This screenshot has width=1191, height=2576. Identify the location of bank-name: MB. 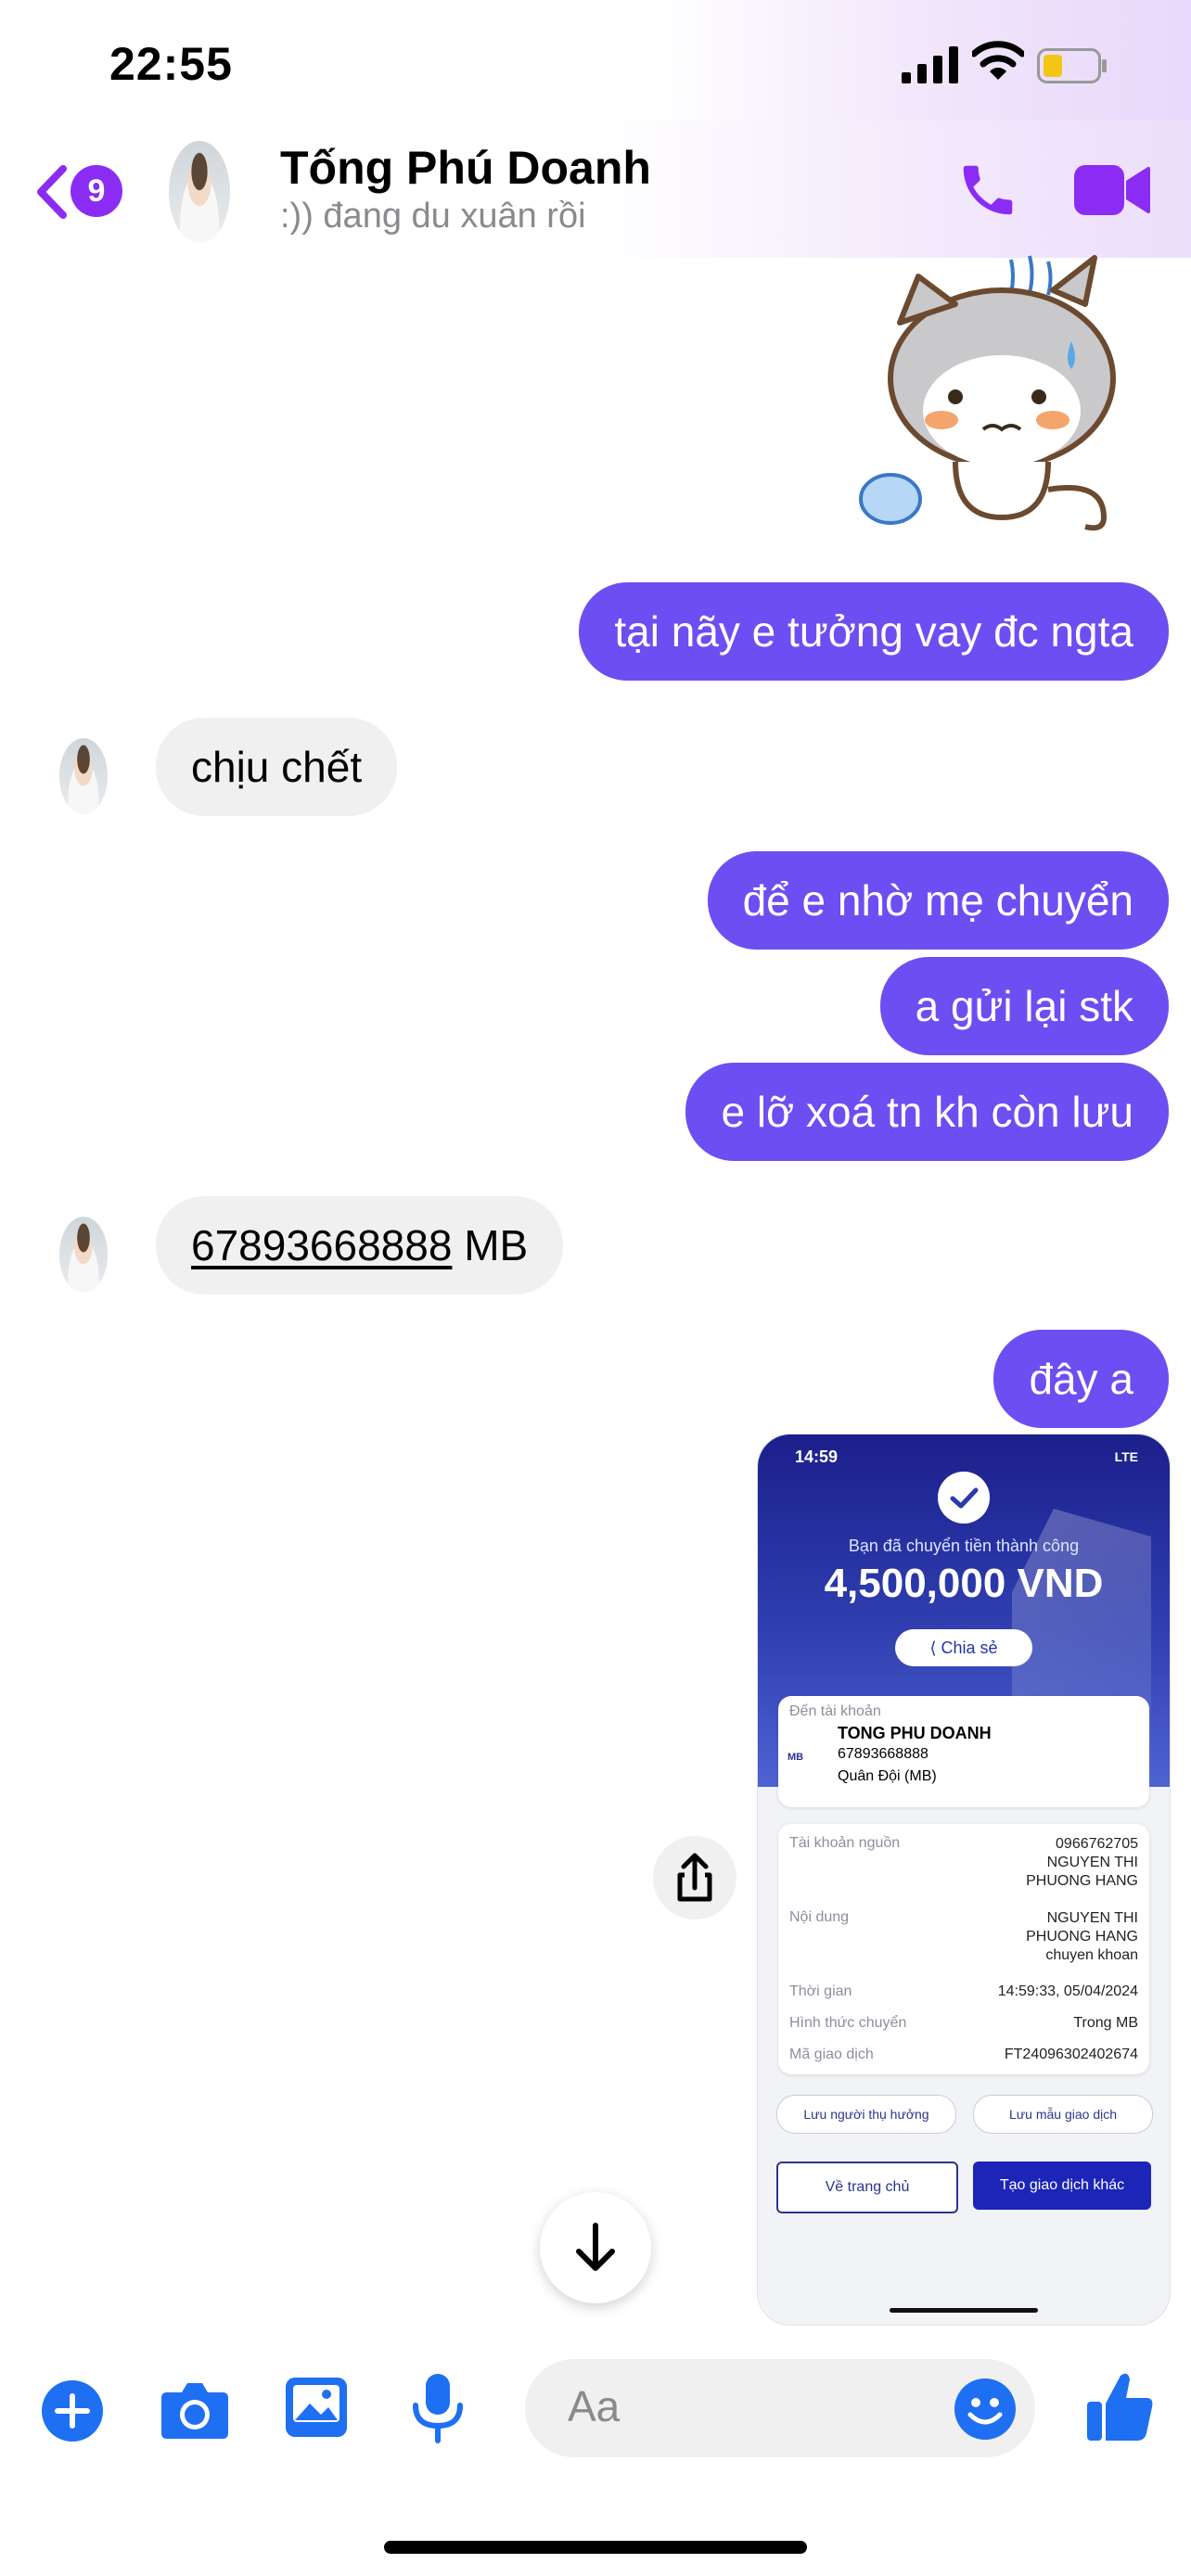
(490, 1245).